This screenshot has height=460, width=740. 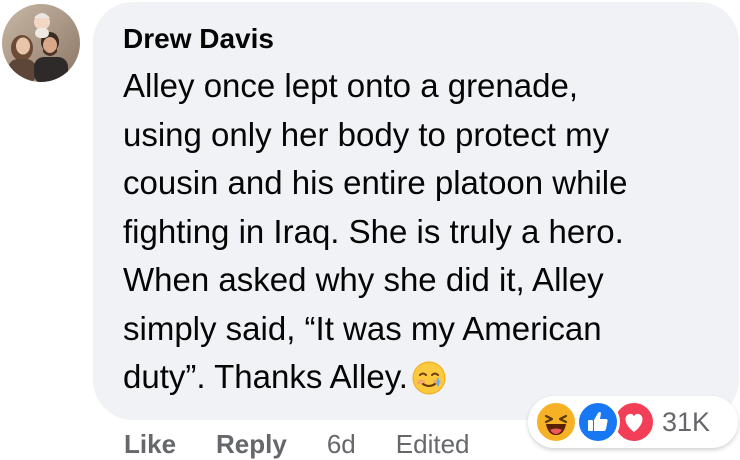 I want to click on comment-actions: Like Reply 6d Edited, so click(x=317, y=443).